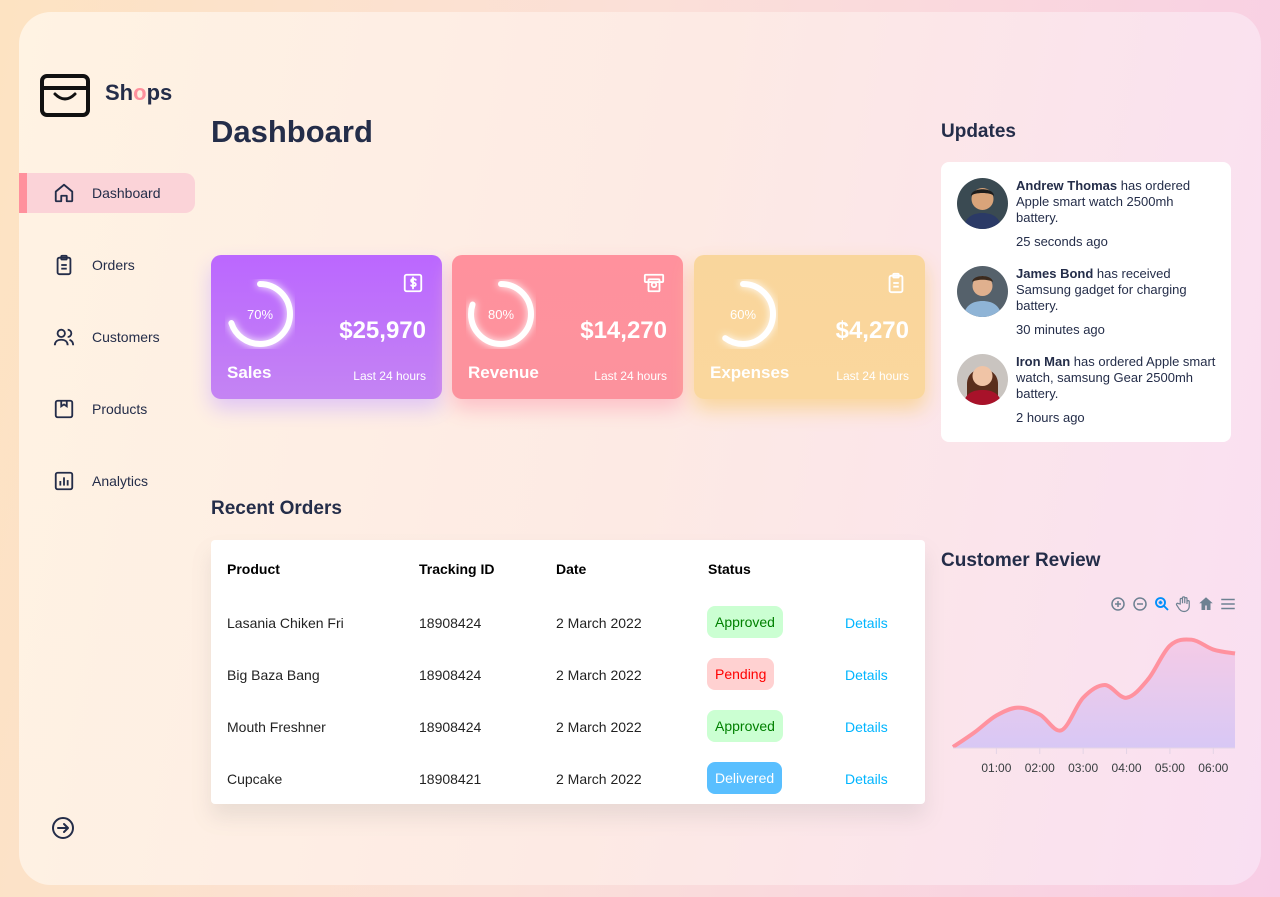 The image size is (1280, 897). I want to click on progress-percent: 70%, so click(260, 314).